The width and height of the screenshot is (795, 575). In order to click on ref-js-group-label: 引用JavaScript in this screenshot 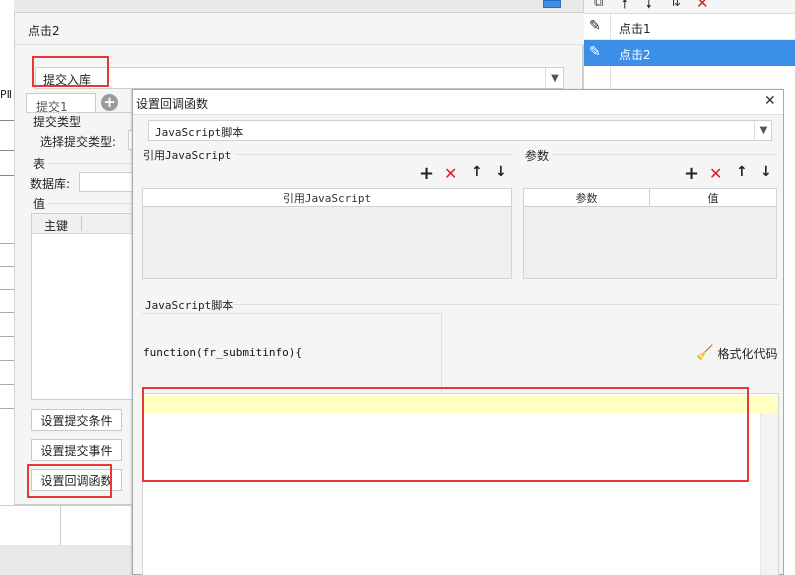, I will do `click(187, 155)`.